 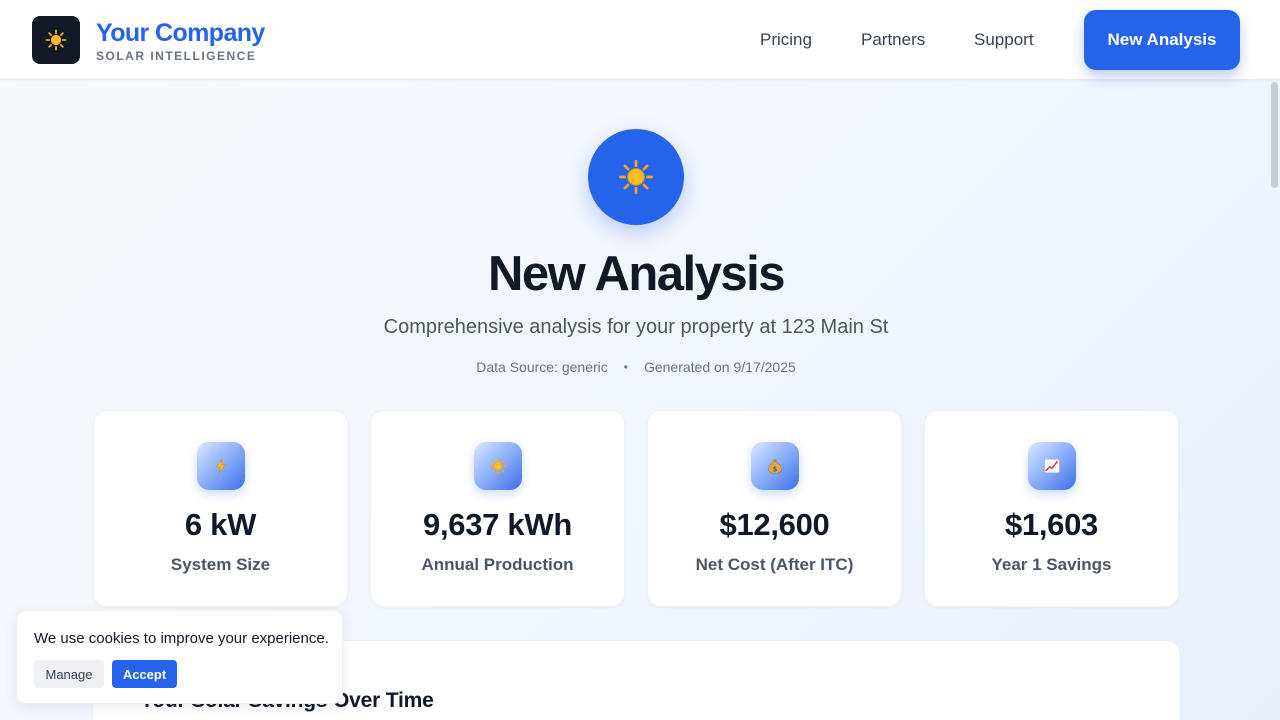 I want to click on nav-link-support: Support, so click(x=1004, y=40).